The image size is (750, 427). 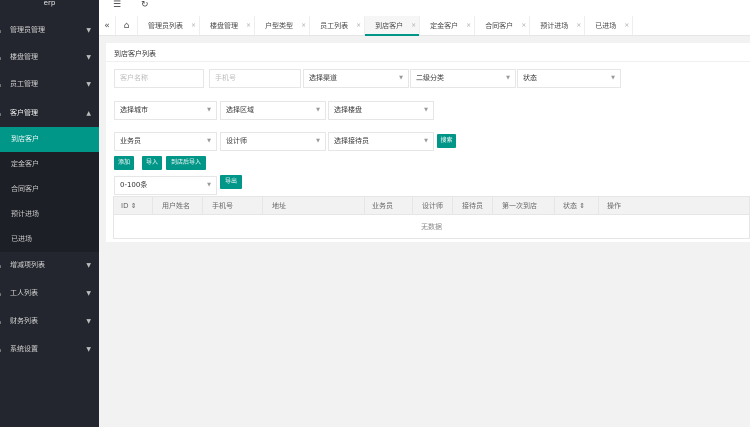 I want to click on column-id: ID ⇕, so click(x=129, y=206).